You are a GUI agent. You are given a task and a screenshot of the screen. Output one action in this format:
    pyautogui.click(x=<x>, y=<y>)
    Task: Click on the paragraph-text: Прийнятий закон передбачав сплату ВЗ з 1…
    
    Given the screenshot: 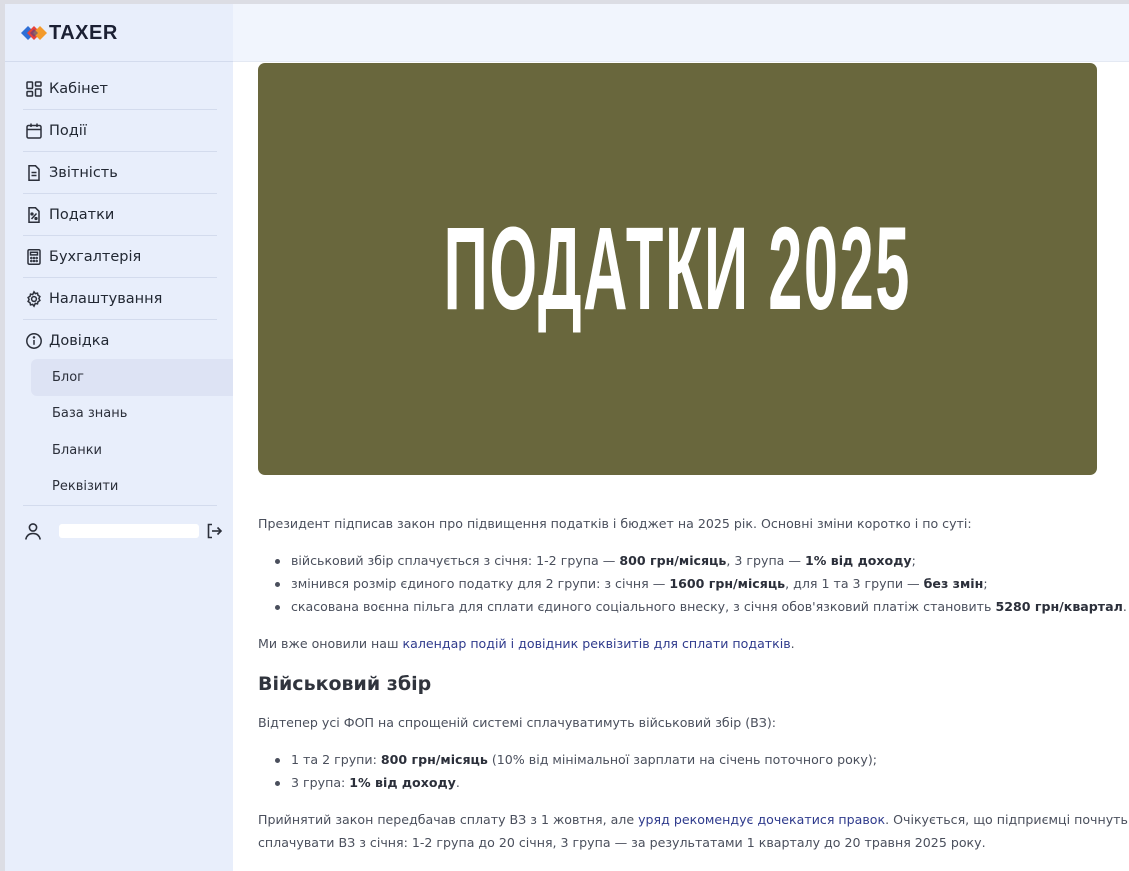 What is the action you would take?
    pyautogui.click(x=448, y=819)
    